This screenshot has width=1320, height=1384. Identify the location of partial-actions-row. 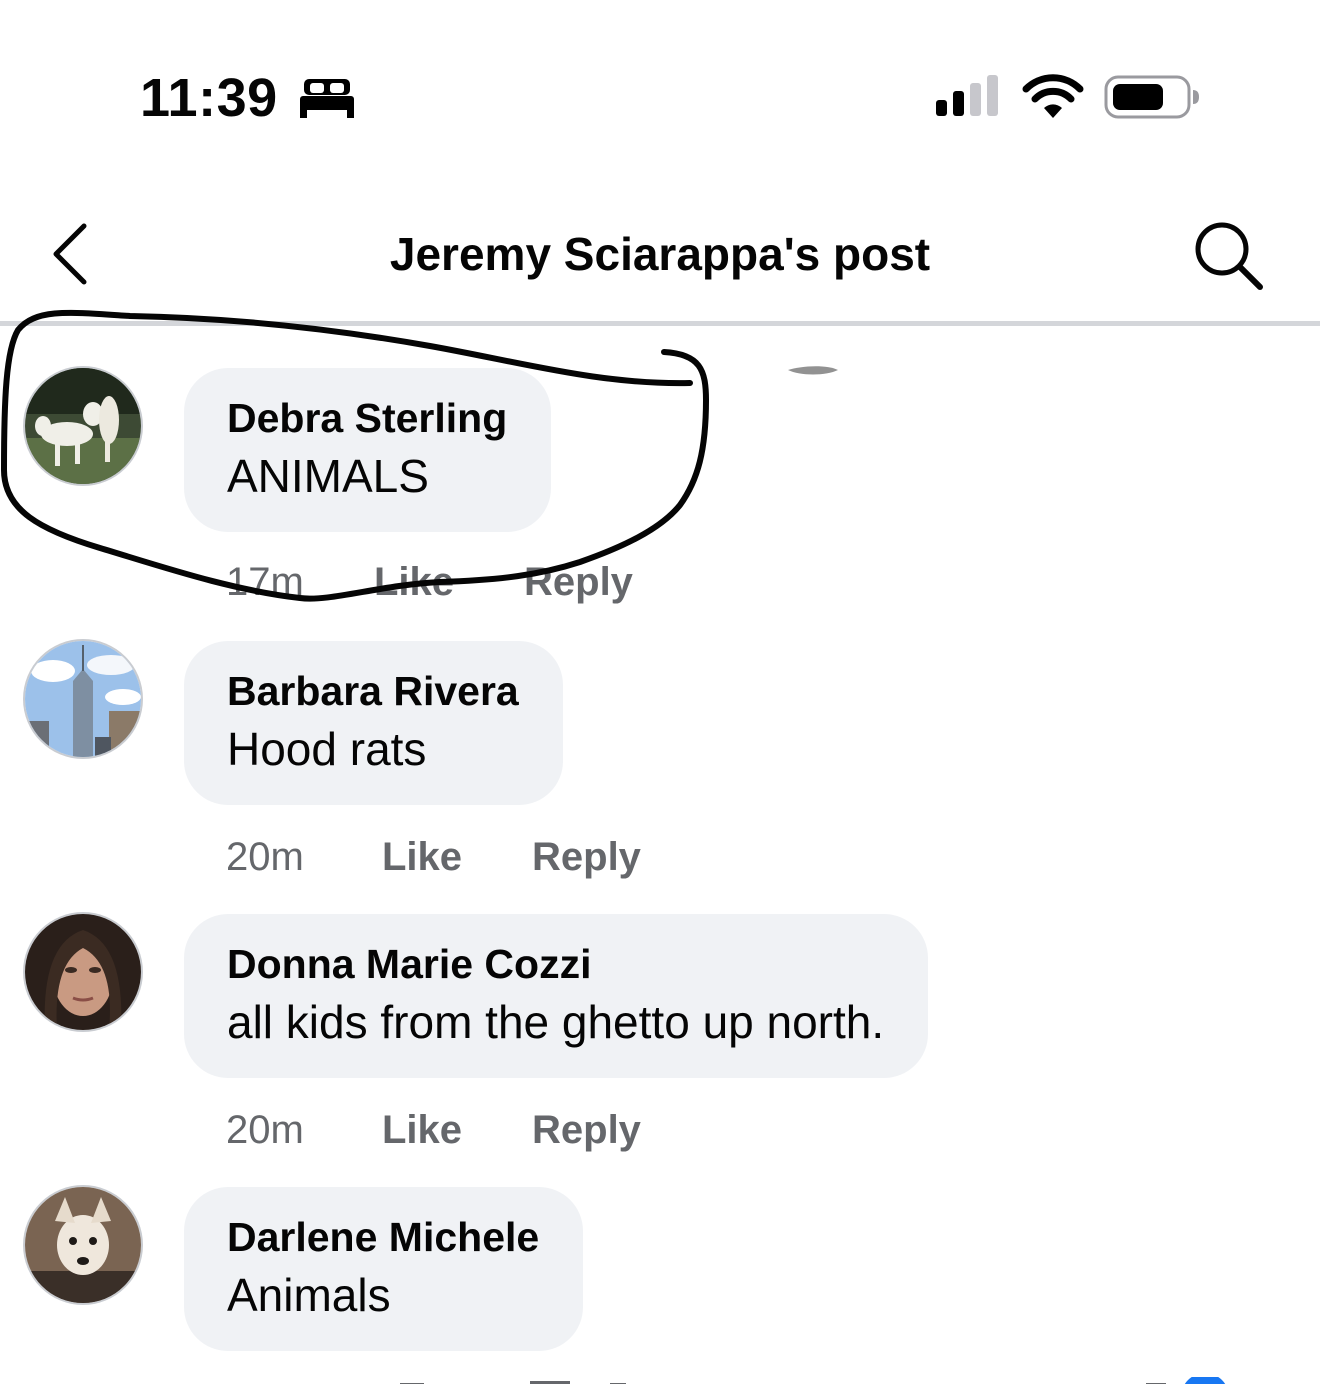
(660, 1379).